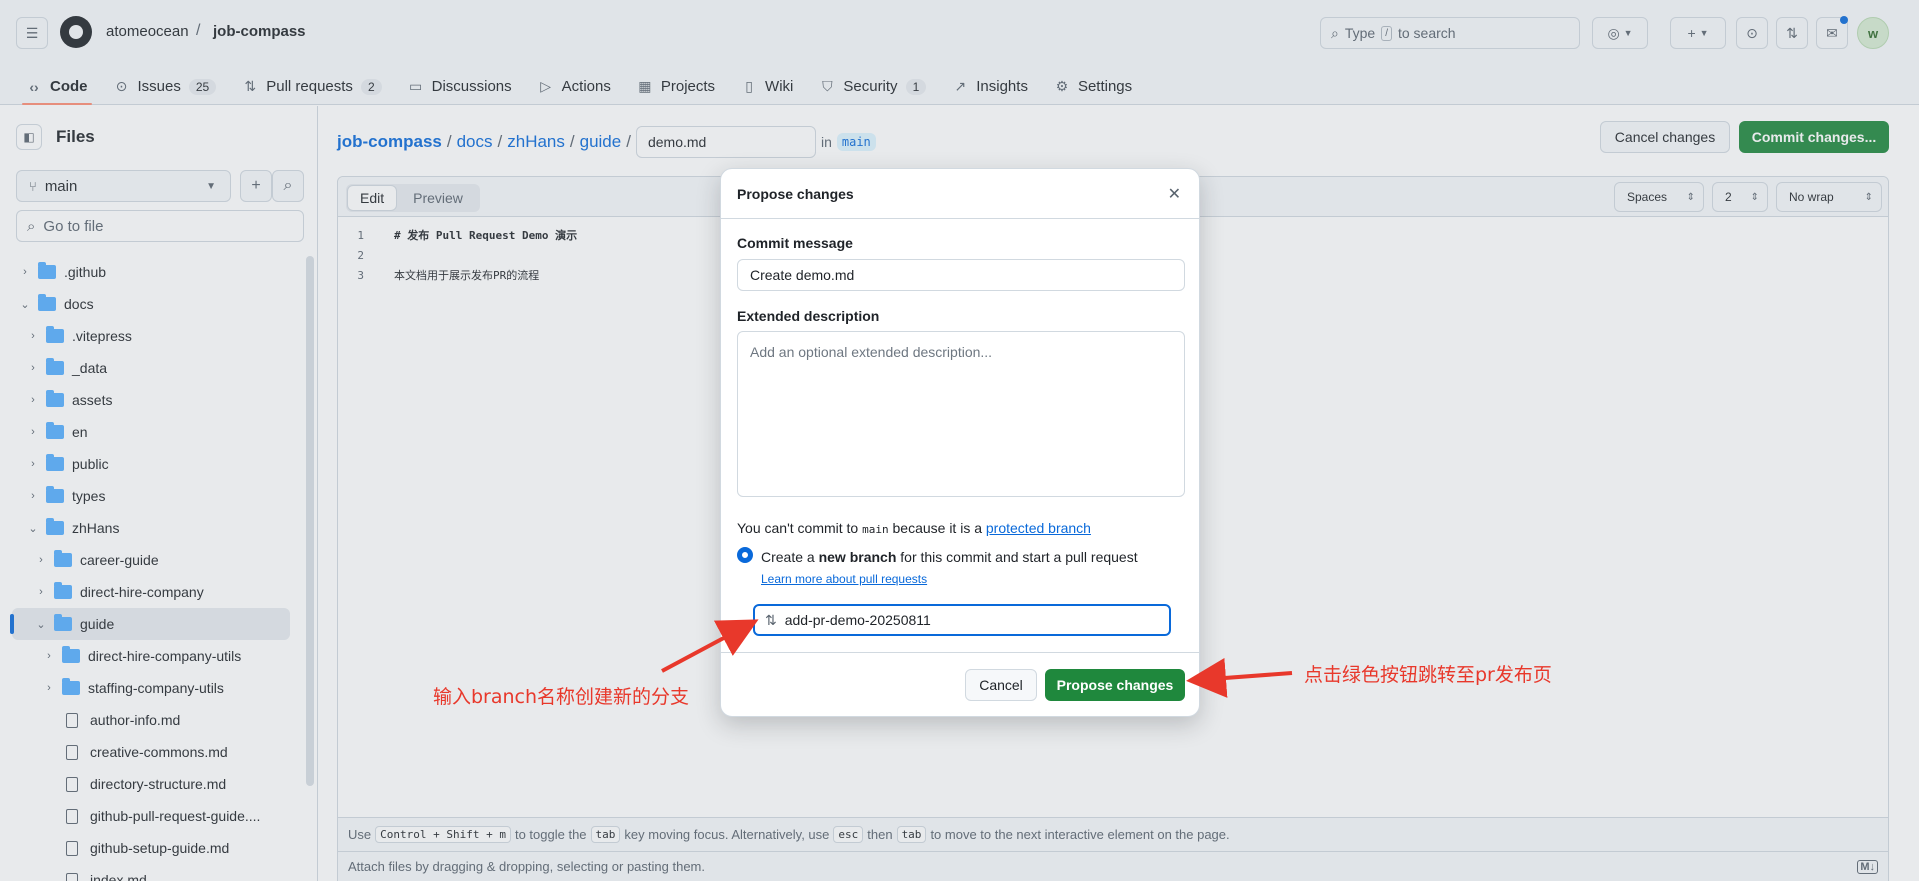 This screenshot has width=1919, height=881. Describe the element at coordinates (857, 620) in the screenshot. I see `branch-name-value: add-pr-demo-20250811` at that location.